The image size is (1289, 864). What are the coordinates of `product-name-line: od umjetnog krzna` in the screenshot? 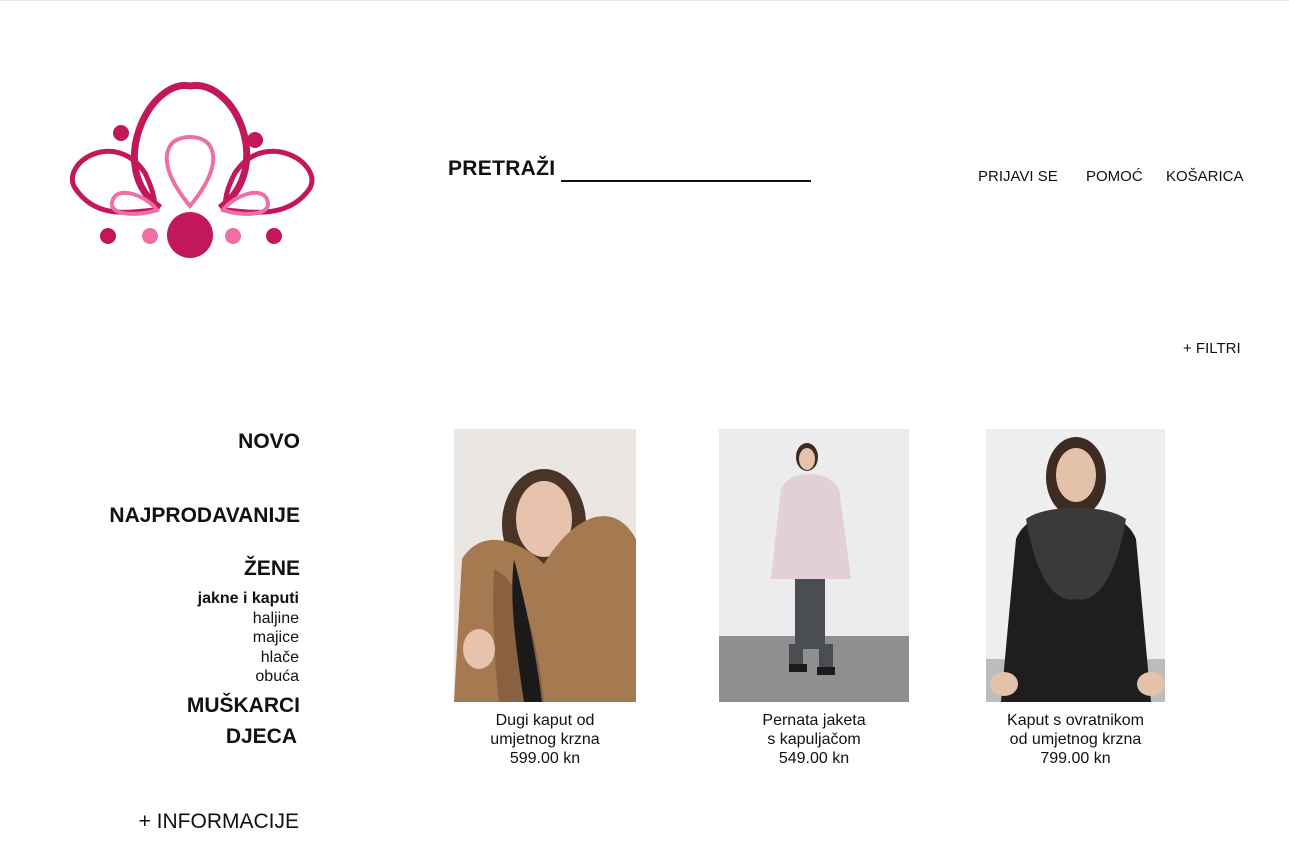 It's located at (1075, 739).